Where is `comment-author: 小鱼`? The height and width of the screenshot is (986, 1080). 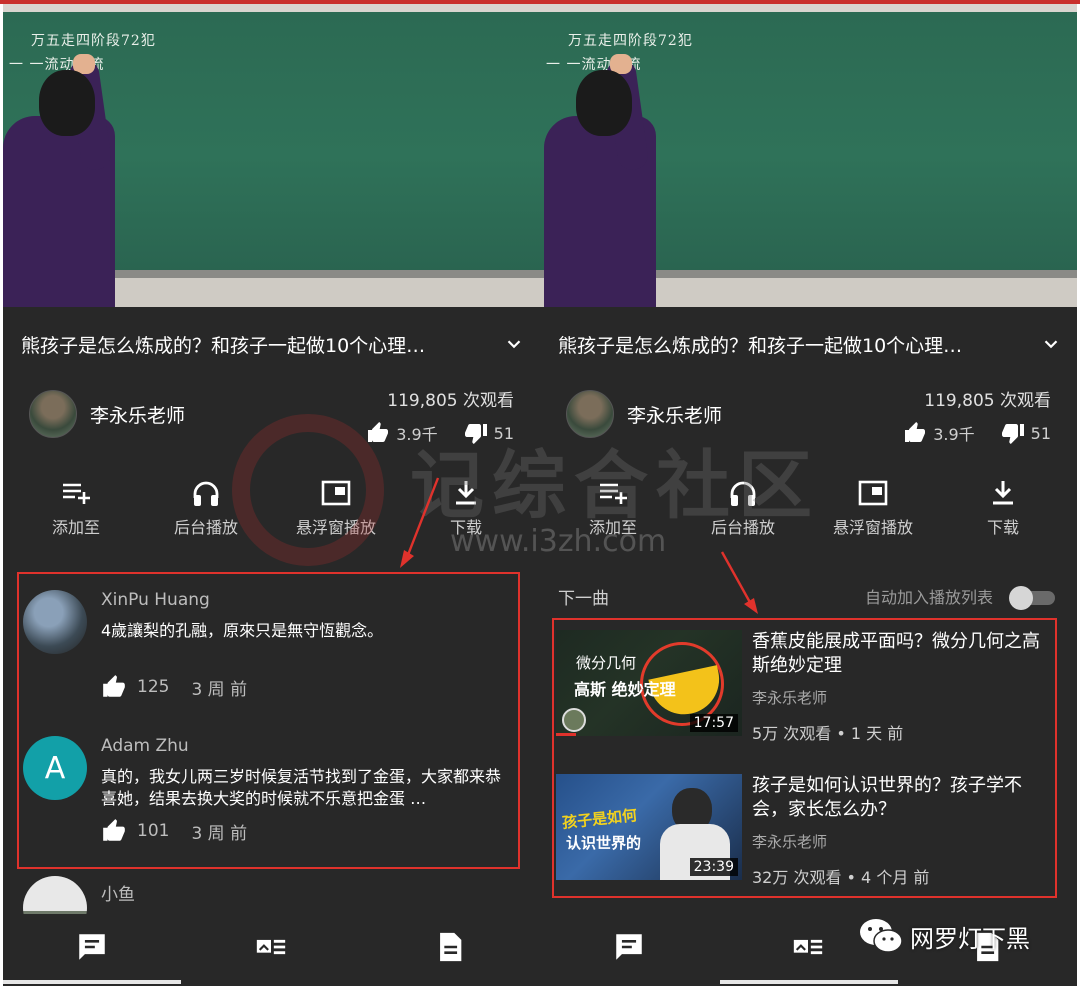
comment-author: 小鱼 is located at coordinates (118, 892).